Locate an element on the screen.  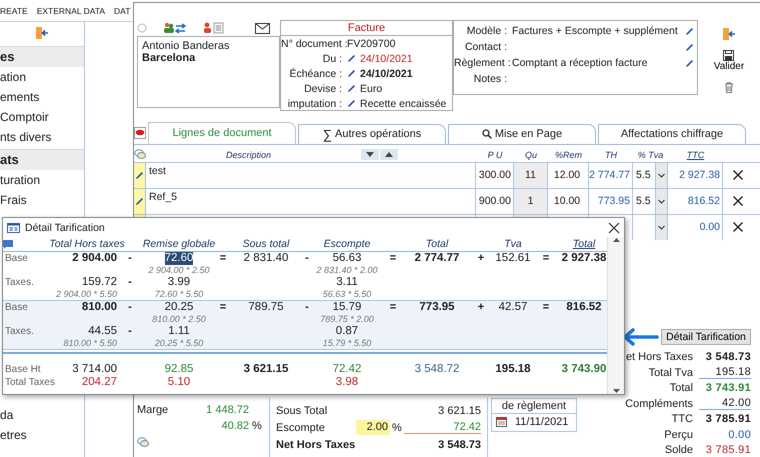
tab: Lignes de document is located at coordinates (222, 133).